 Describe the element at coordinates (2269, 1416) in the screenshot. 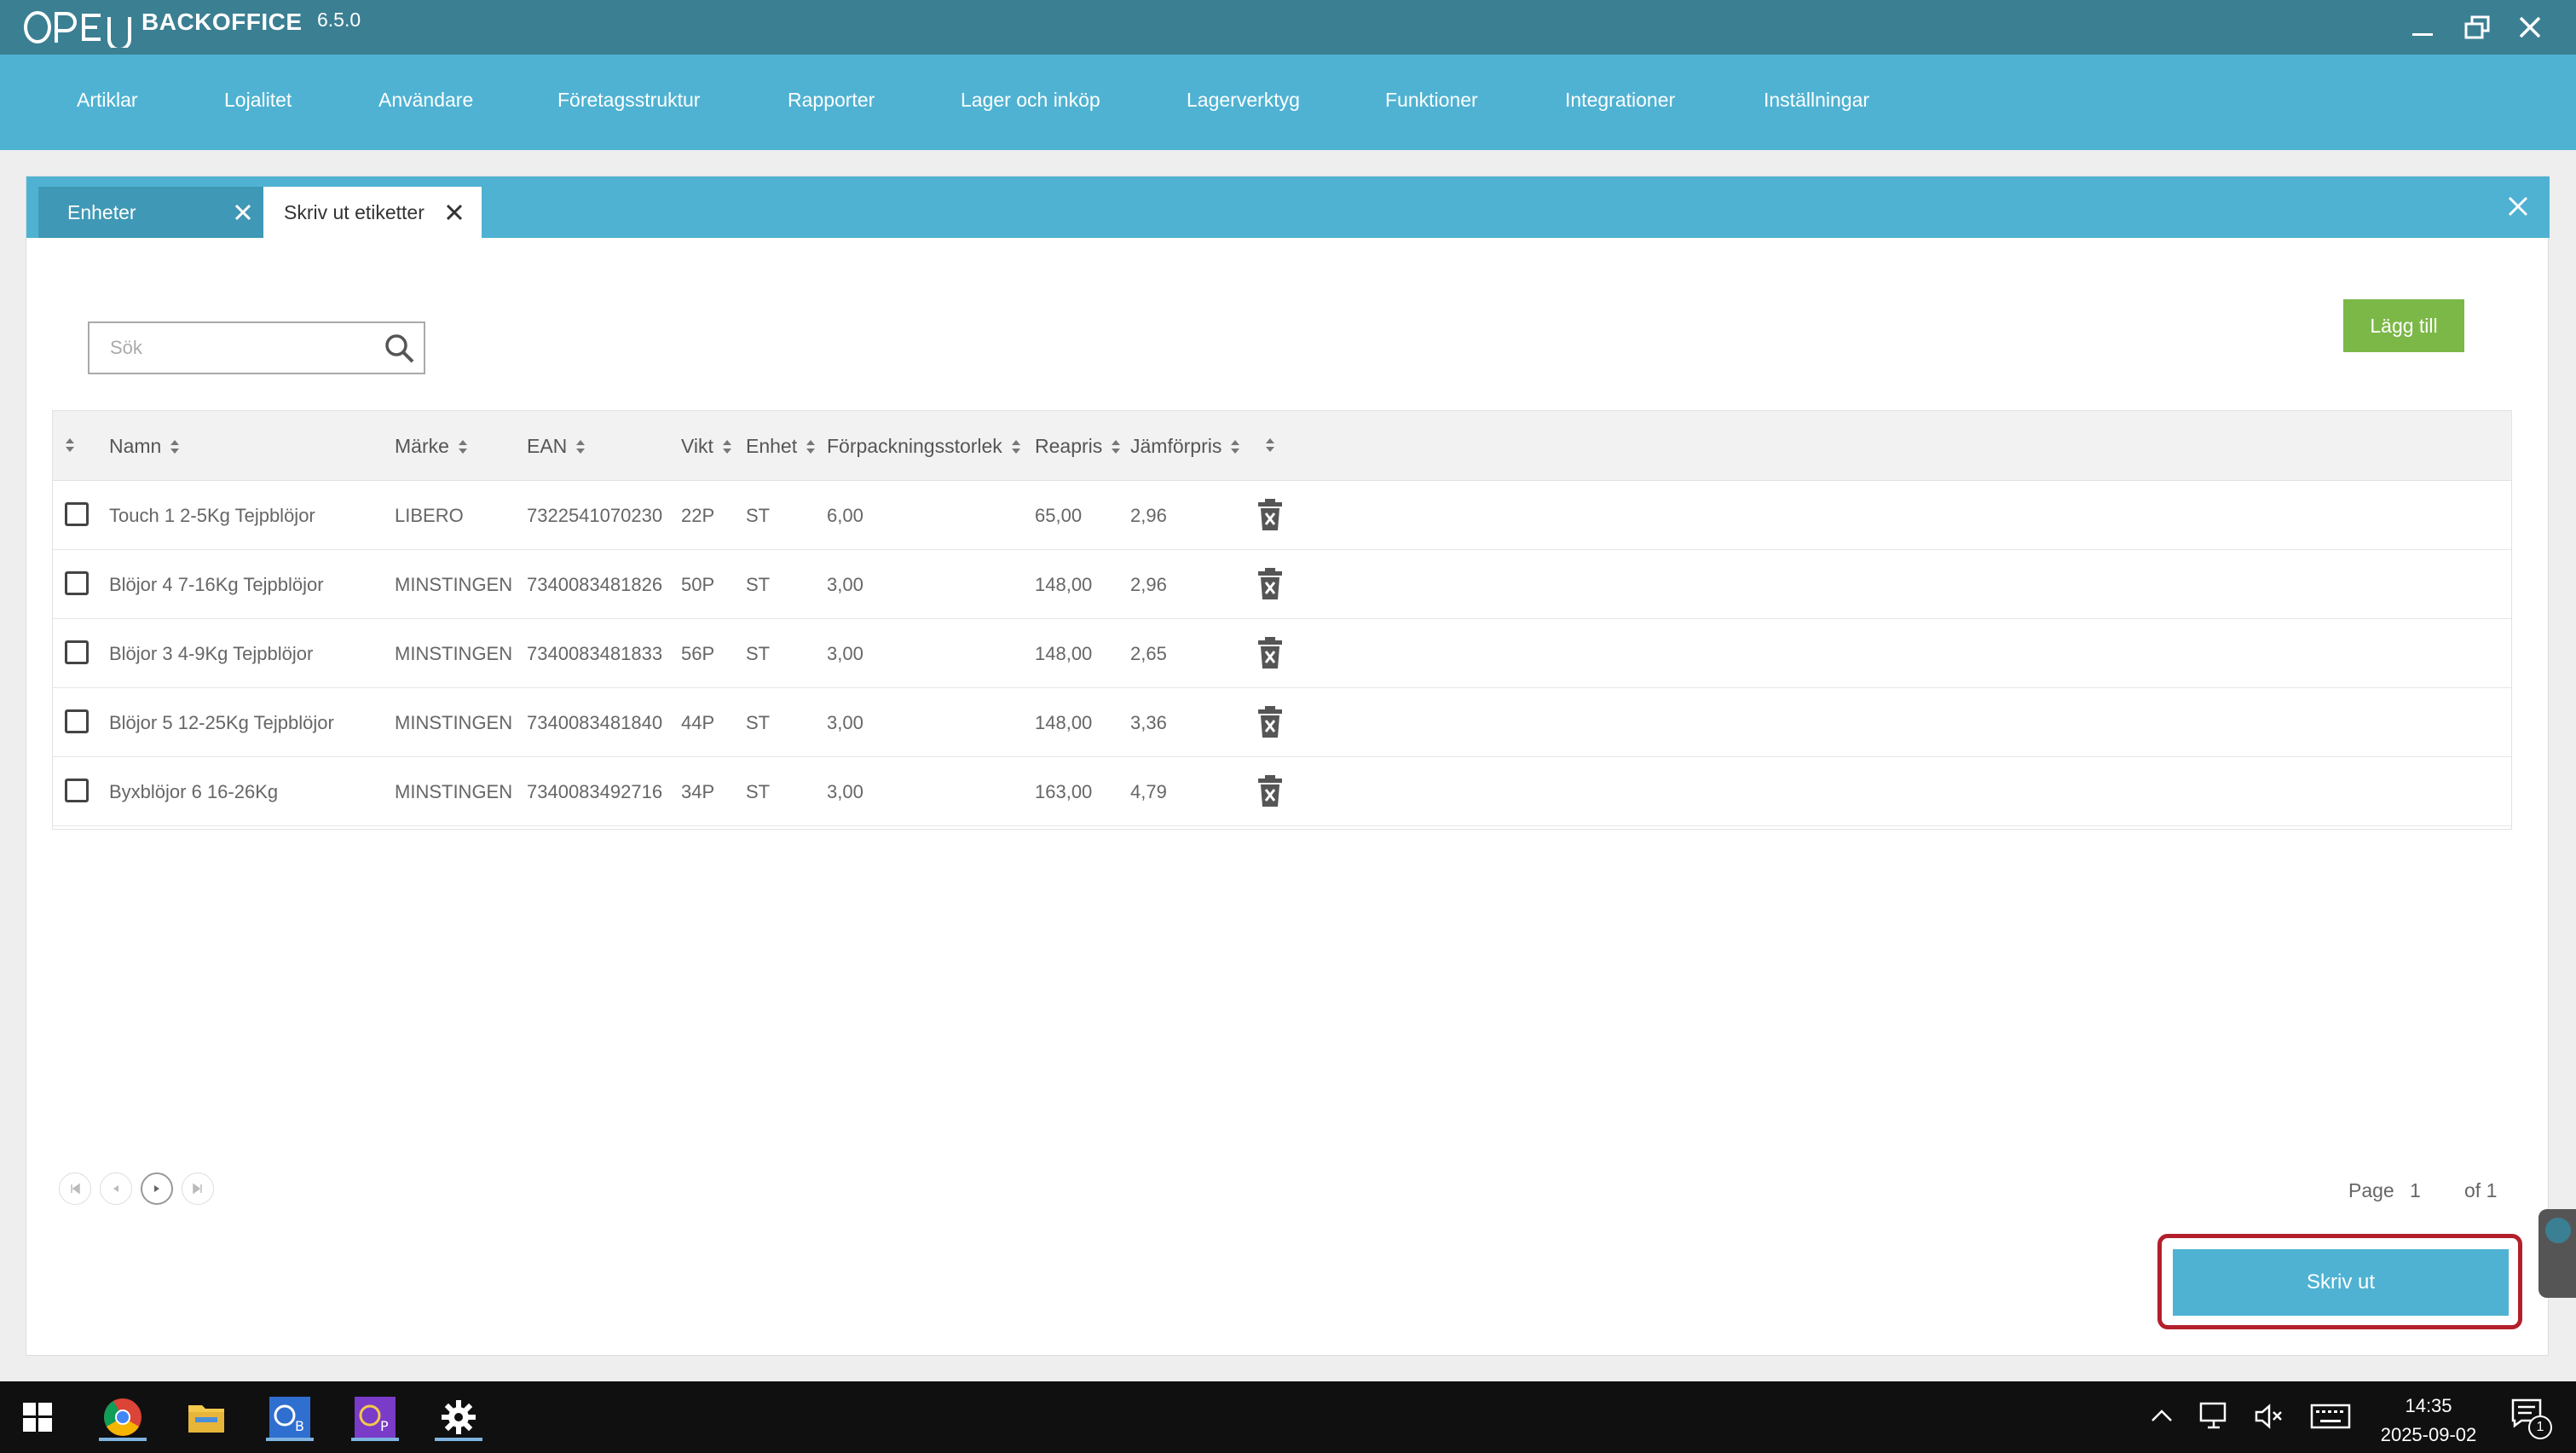

I see `volume-muted-icon` at that location.